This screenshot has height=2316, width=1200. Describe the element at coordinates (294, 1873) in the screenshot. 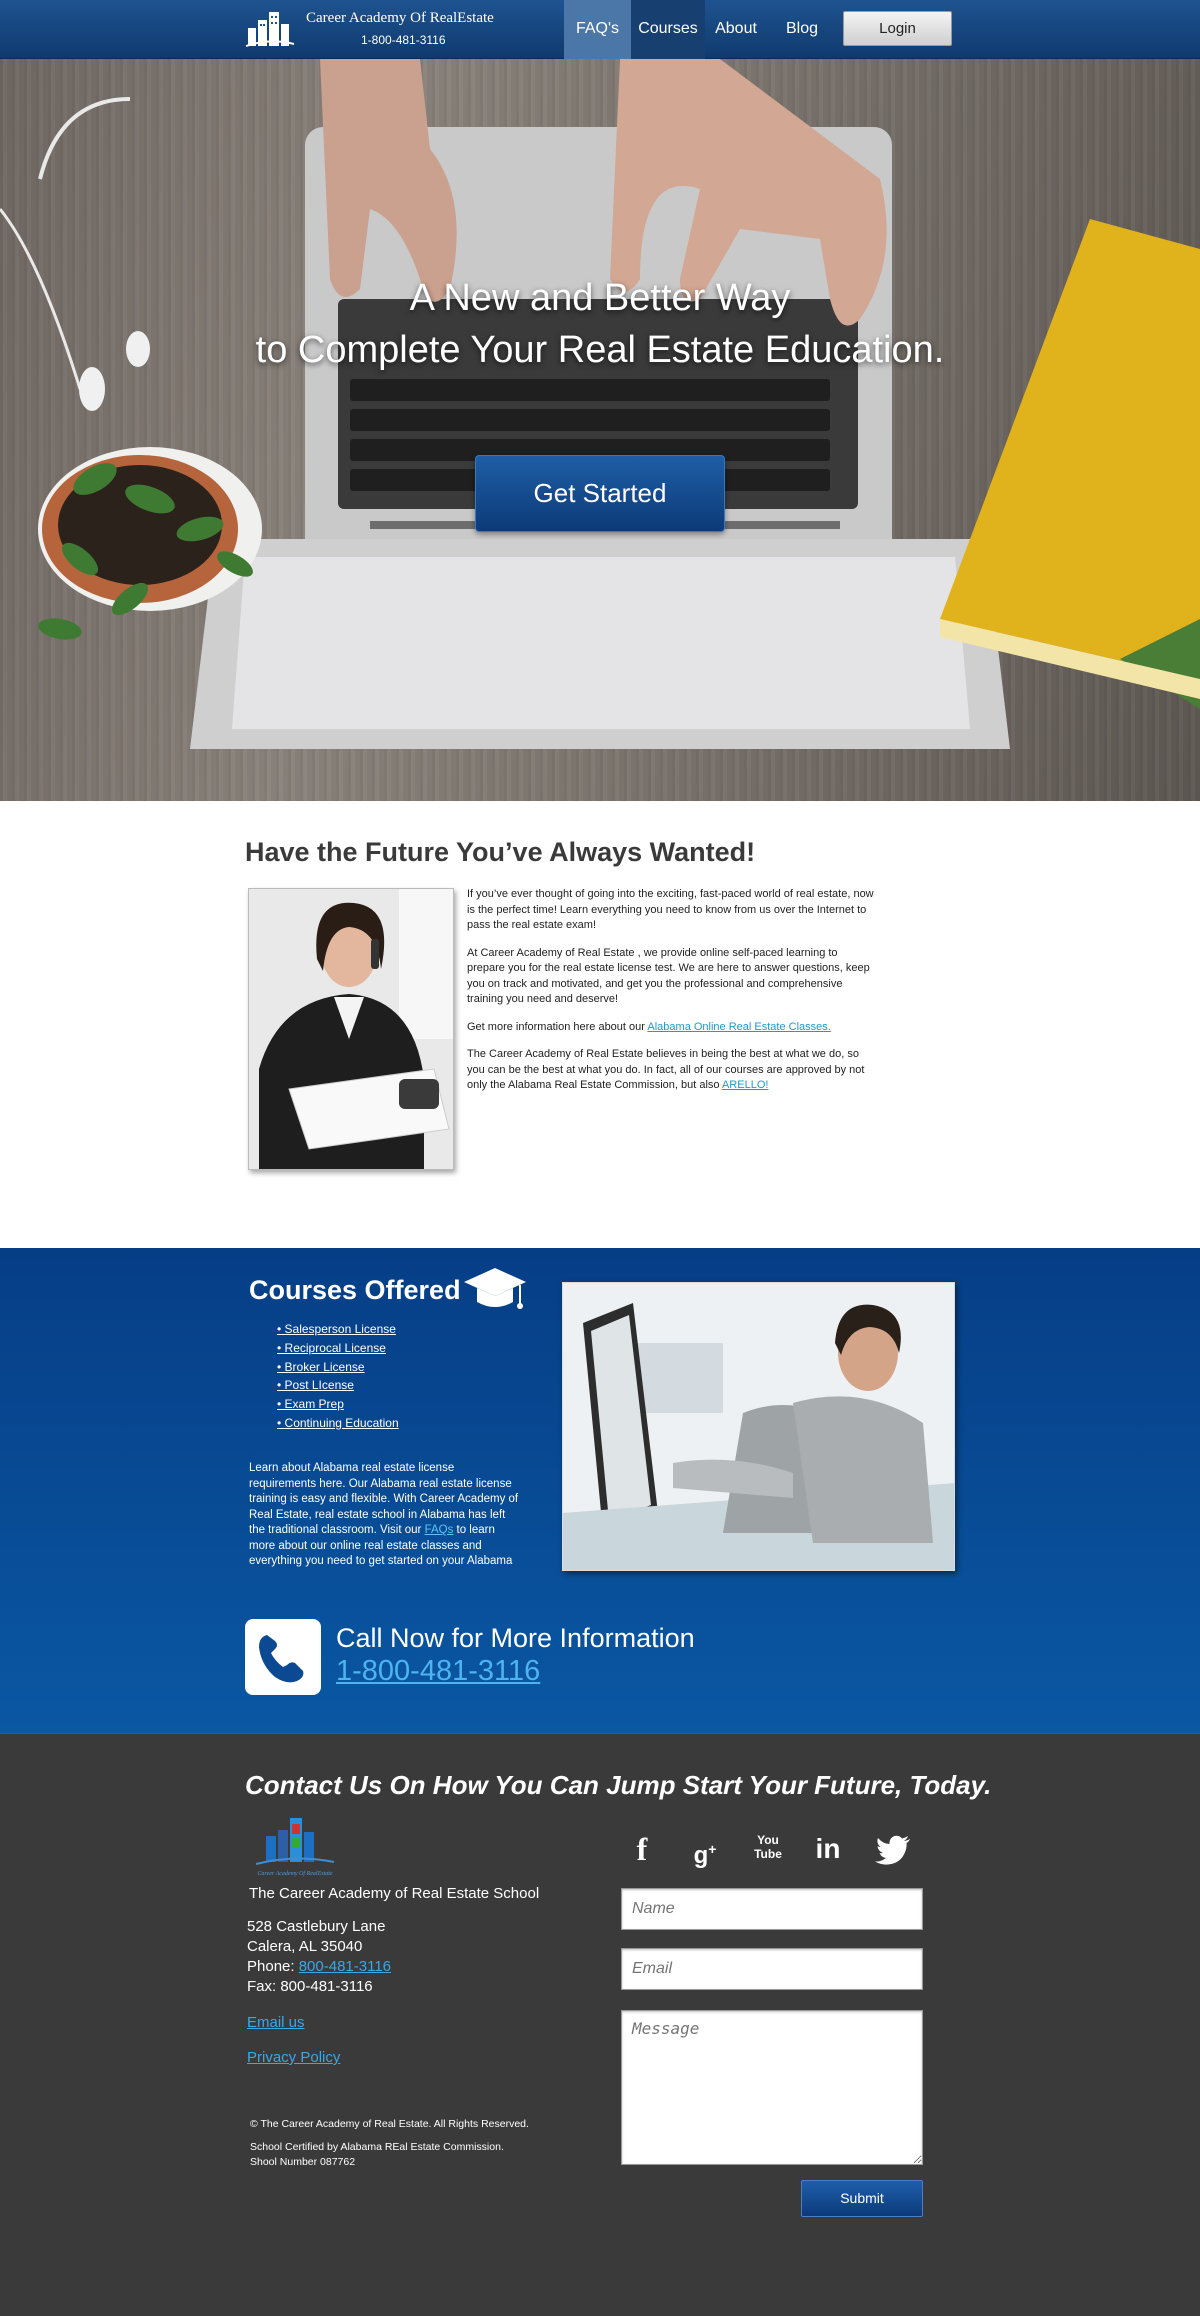

I see `footer-logo-name: Career Academy Of RealEstate` at that location.